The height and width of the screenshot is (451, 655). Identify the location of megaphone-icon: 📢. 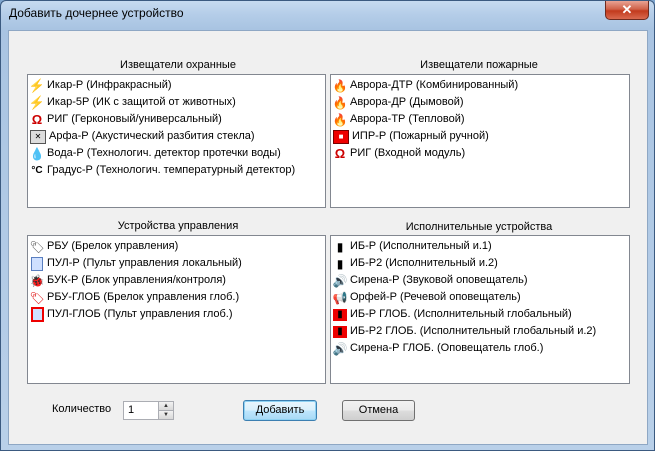
(340, 297).